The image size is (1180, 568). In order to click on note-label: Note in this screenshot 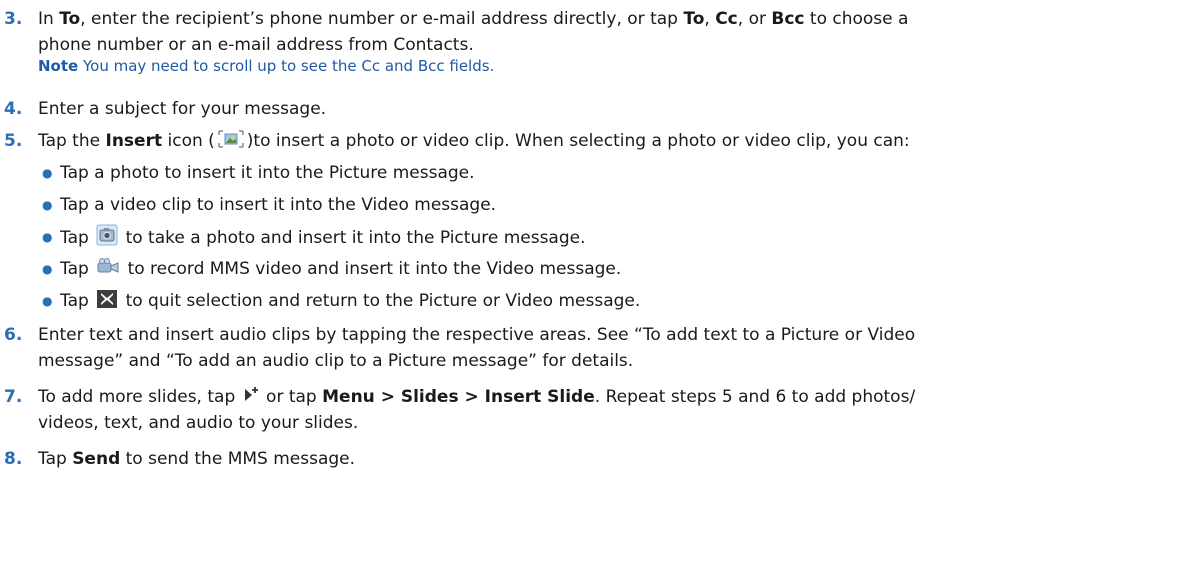, I will do `click(58, 66)`.